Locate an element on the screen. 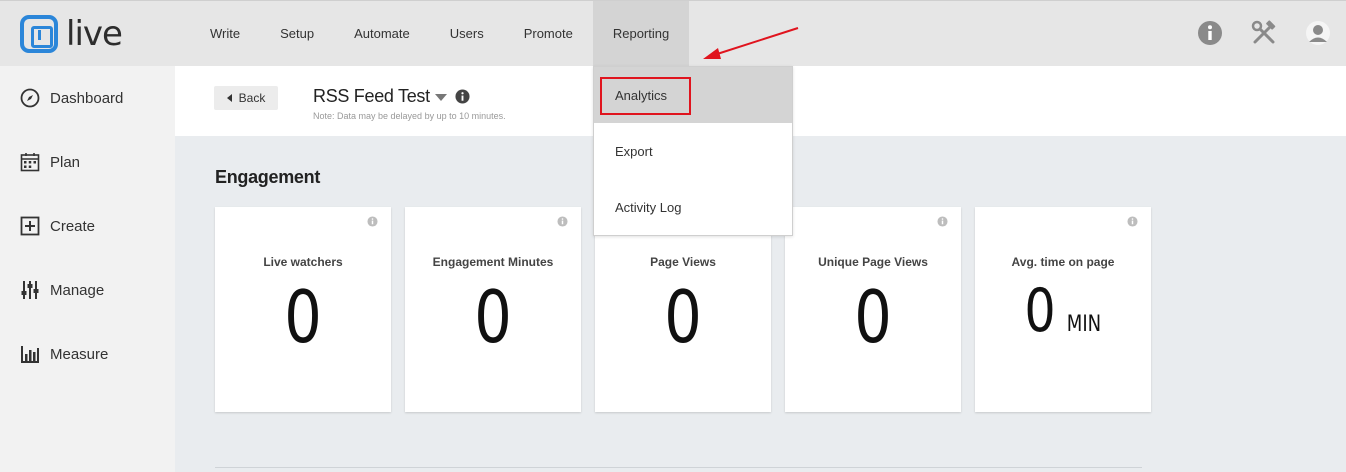 This screenshot has height=472, width=1346. tools-icon is located at coordinates (1264, 33).